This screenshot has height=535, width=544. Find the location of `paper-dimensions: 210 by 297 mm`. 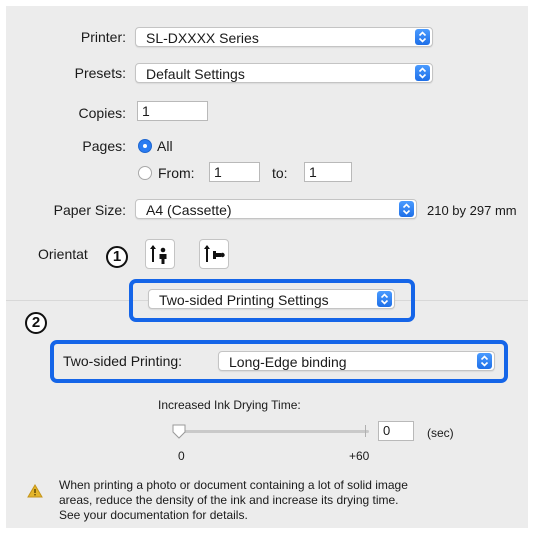

paper-dimensions: 210 by 297 mm is located at coordinates (472, 210).